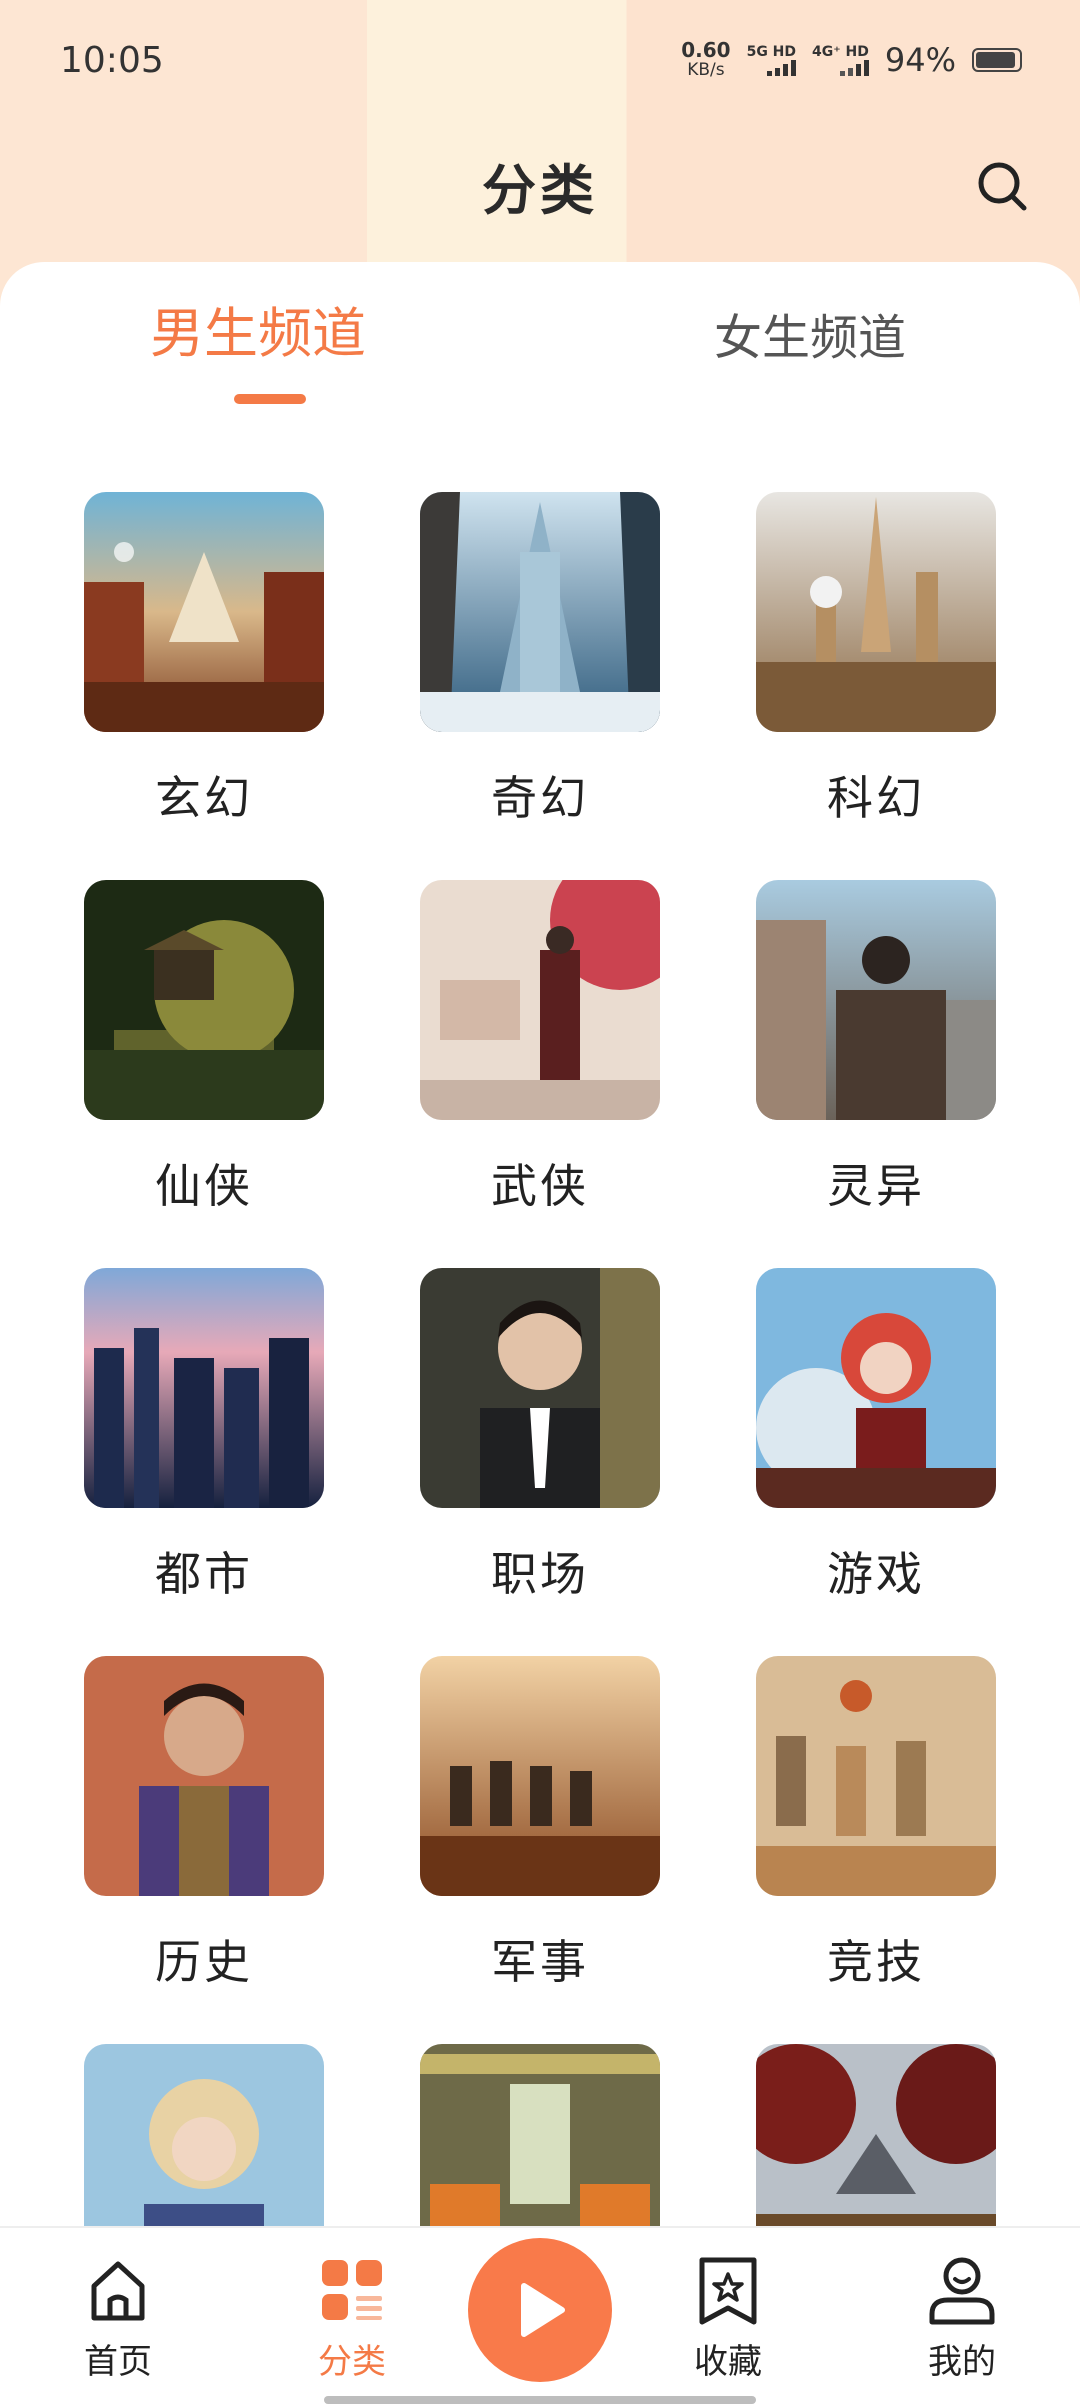 This screenshot has width=1080, height=2408. Describe the element at coordinates (962, 2362) in the screenshot. I see `nav-profile-label: 我的` at that location.